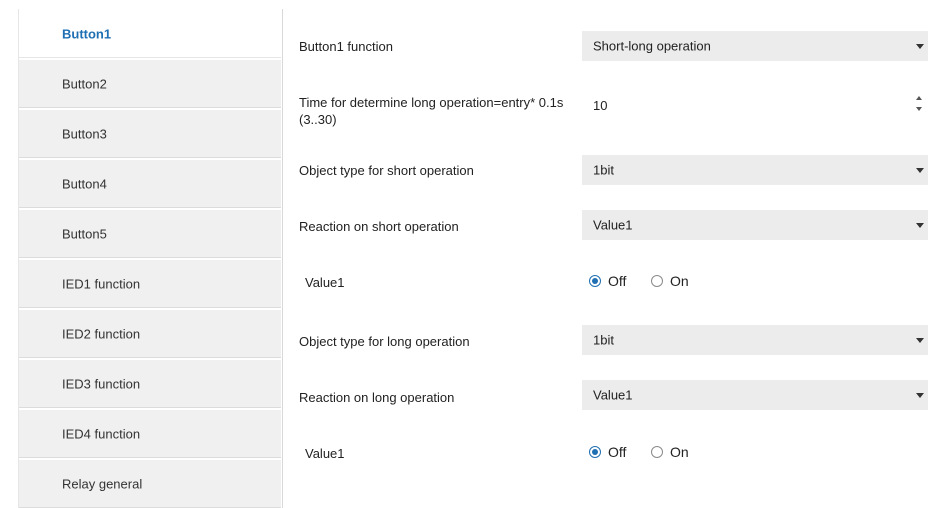 This screenshot has width=928, height=508. I want to click on short-object-type-label: Object type for short operation, so click(386, 170).